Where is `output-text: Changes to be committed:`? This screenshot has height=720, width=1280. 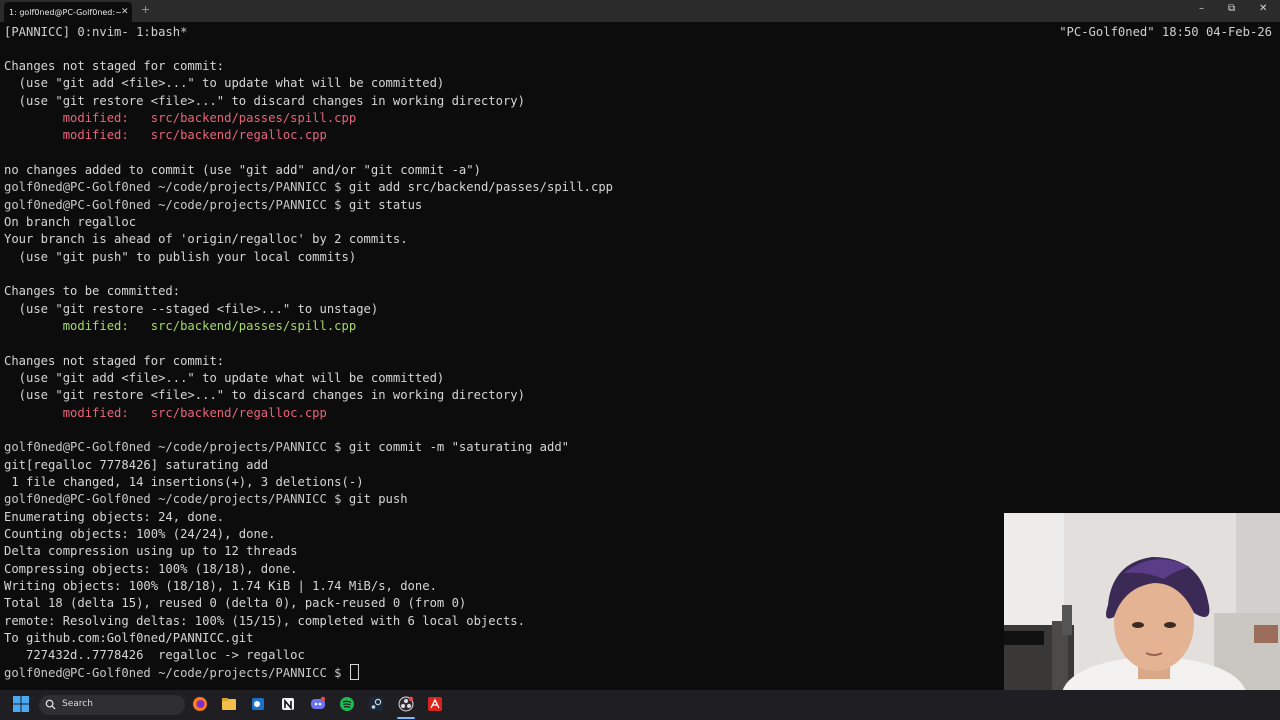 output-text: Changes to be committed: is located at coordinates (92, 291).